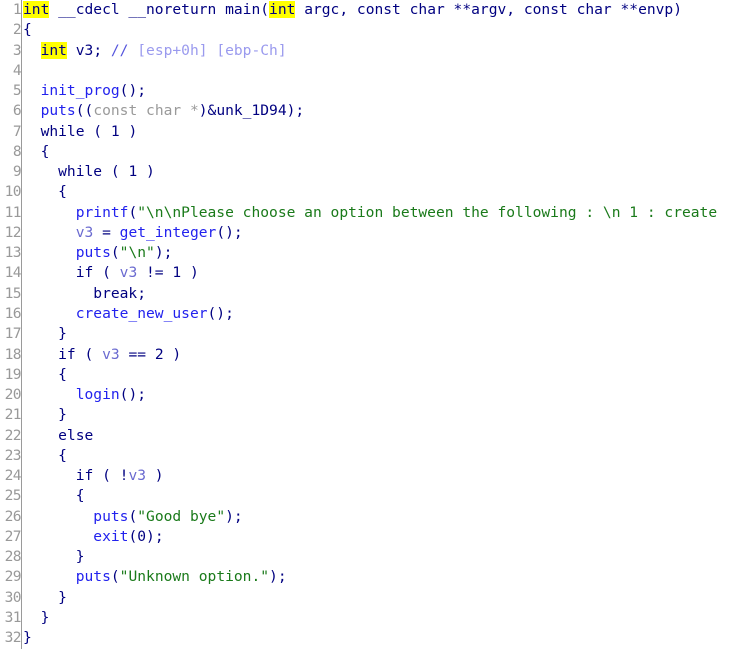  I want to click on code-line: 3 int v3; // [esp+0h] [ebp-Ch], so click(369, 50).